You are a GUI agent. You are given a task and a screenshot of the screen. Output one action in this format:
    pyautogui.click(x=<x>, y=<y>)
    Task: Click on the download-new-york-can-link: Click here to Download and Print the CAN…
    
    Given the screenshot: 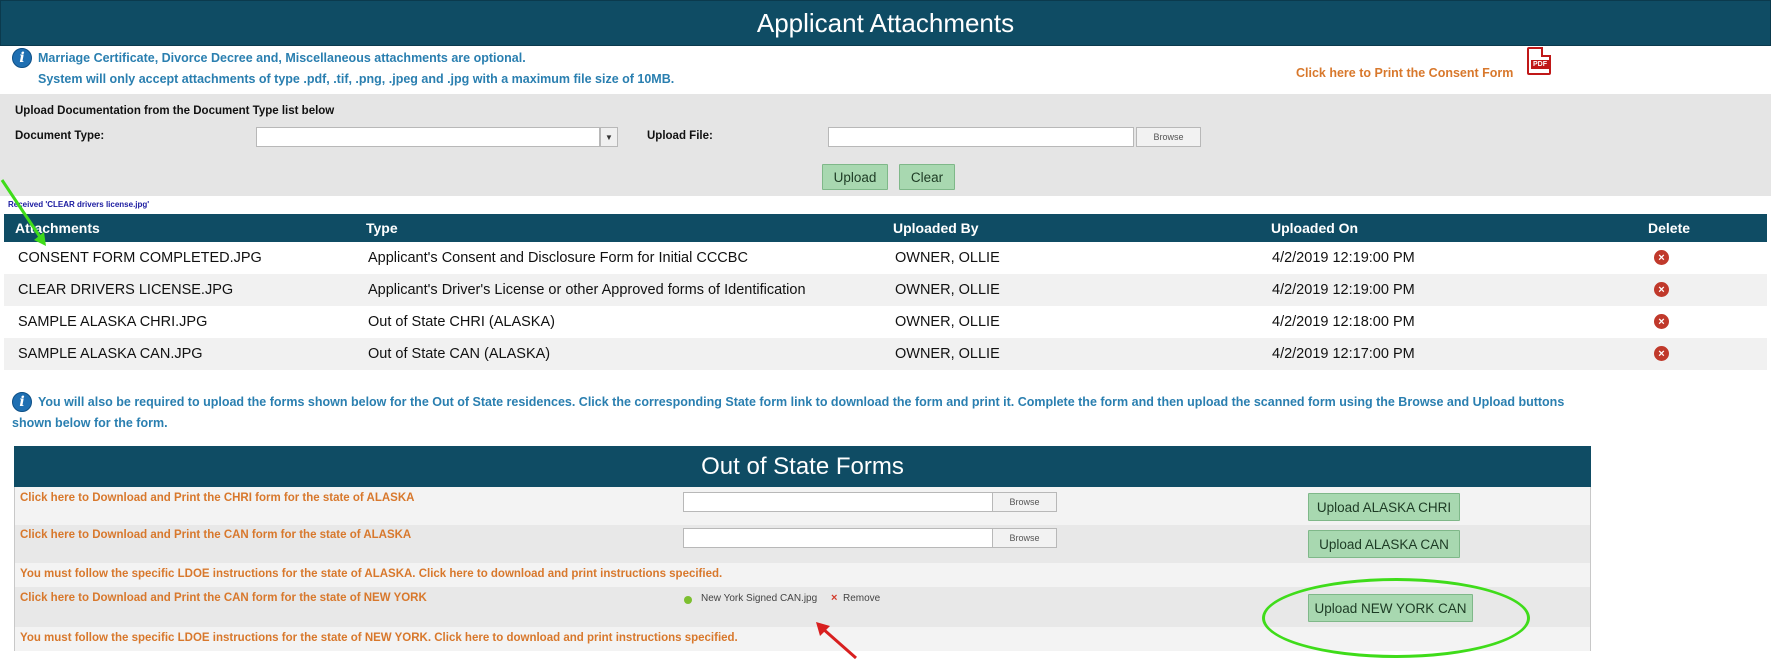 What is the action you would take?
    pyautogui.click(x=223, y=598)
    